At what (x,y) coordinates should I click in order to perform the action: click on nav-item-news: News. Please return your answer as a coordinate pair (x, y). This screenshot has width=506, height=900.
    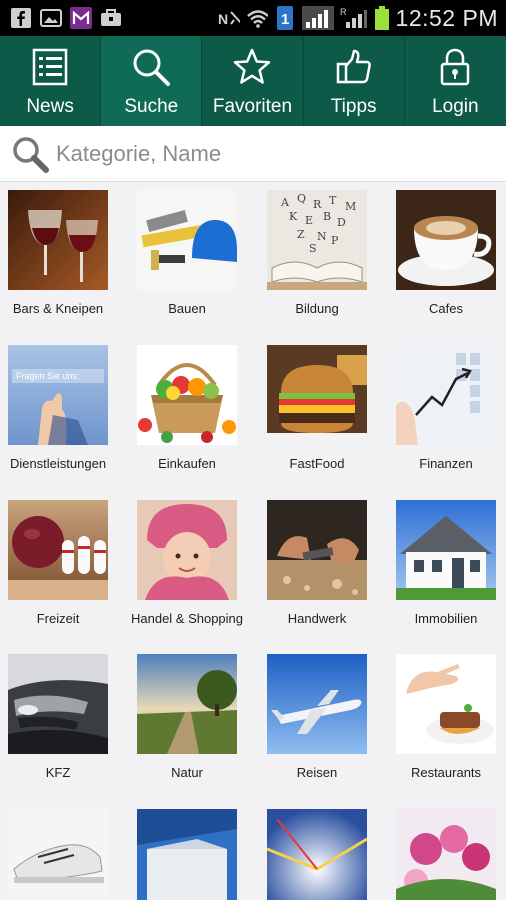
    Looking at the image, I should click on (51, 81).